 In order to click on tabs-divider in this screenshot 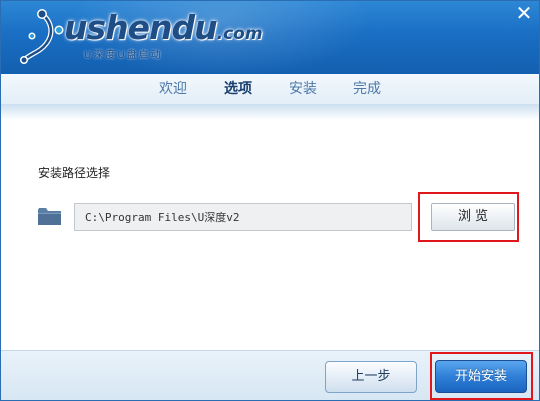, I will do `click(270, 112)`.